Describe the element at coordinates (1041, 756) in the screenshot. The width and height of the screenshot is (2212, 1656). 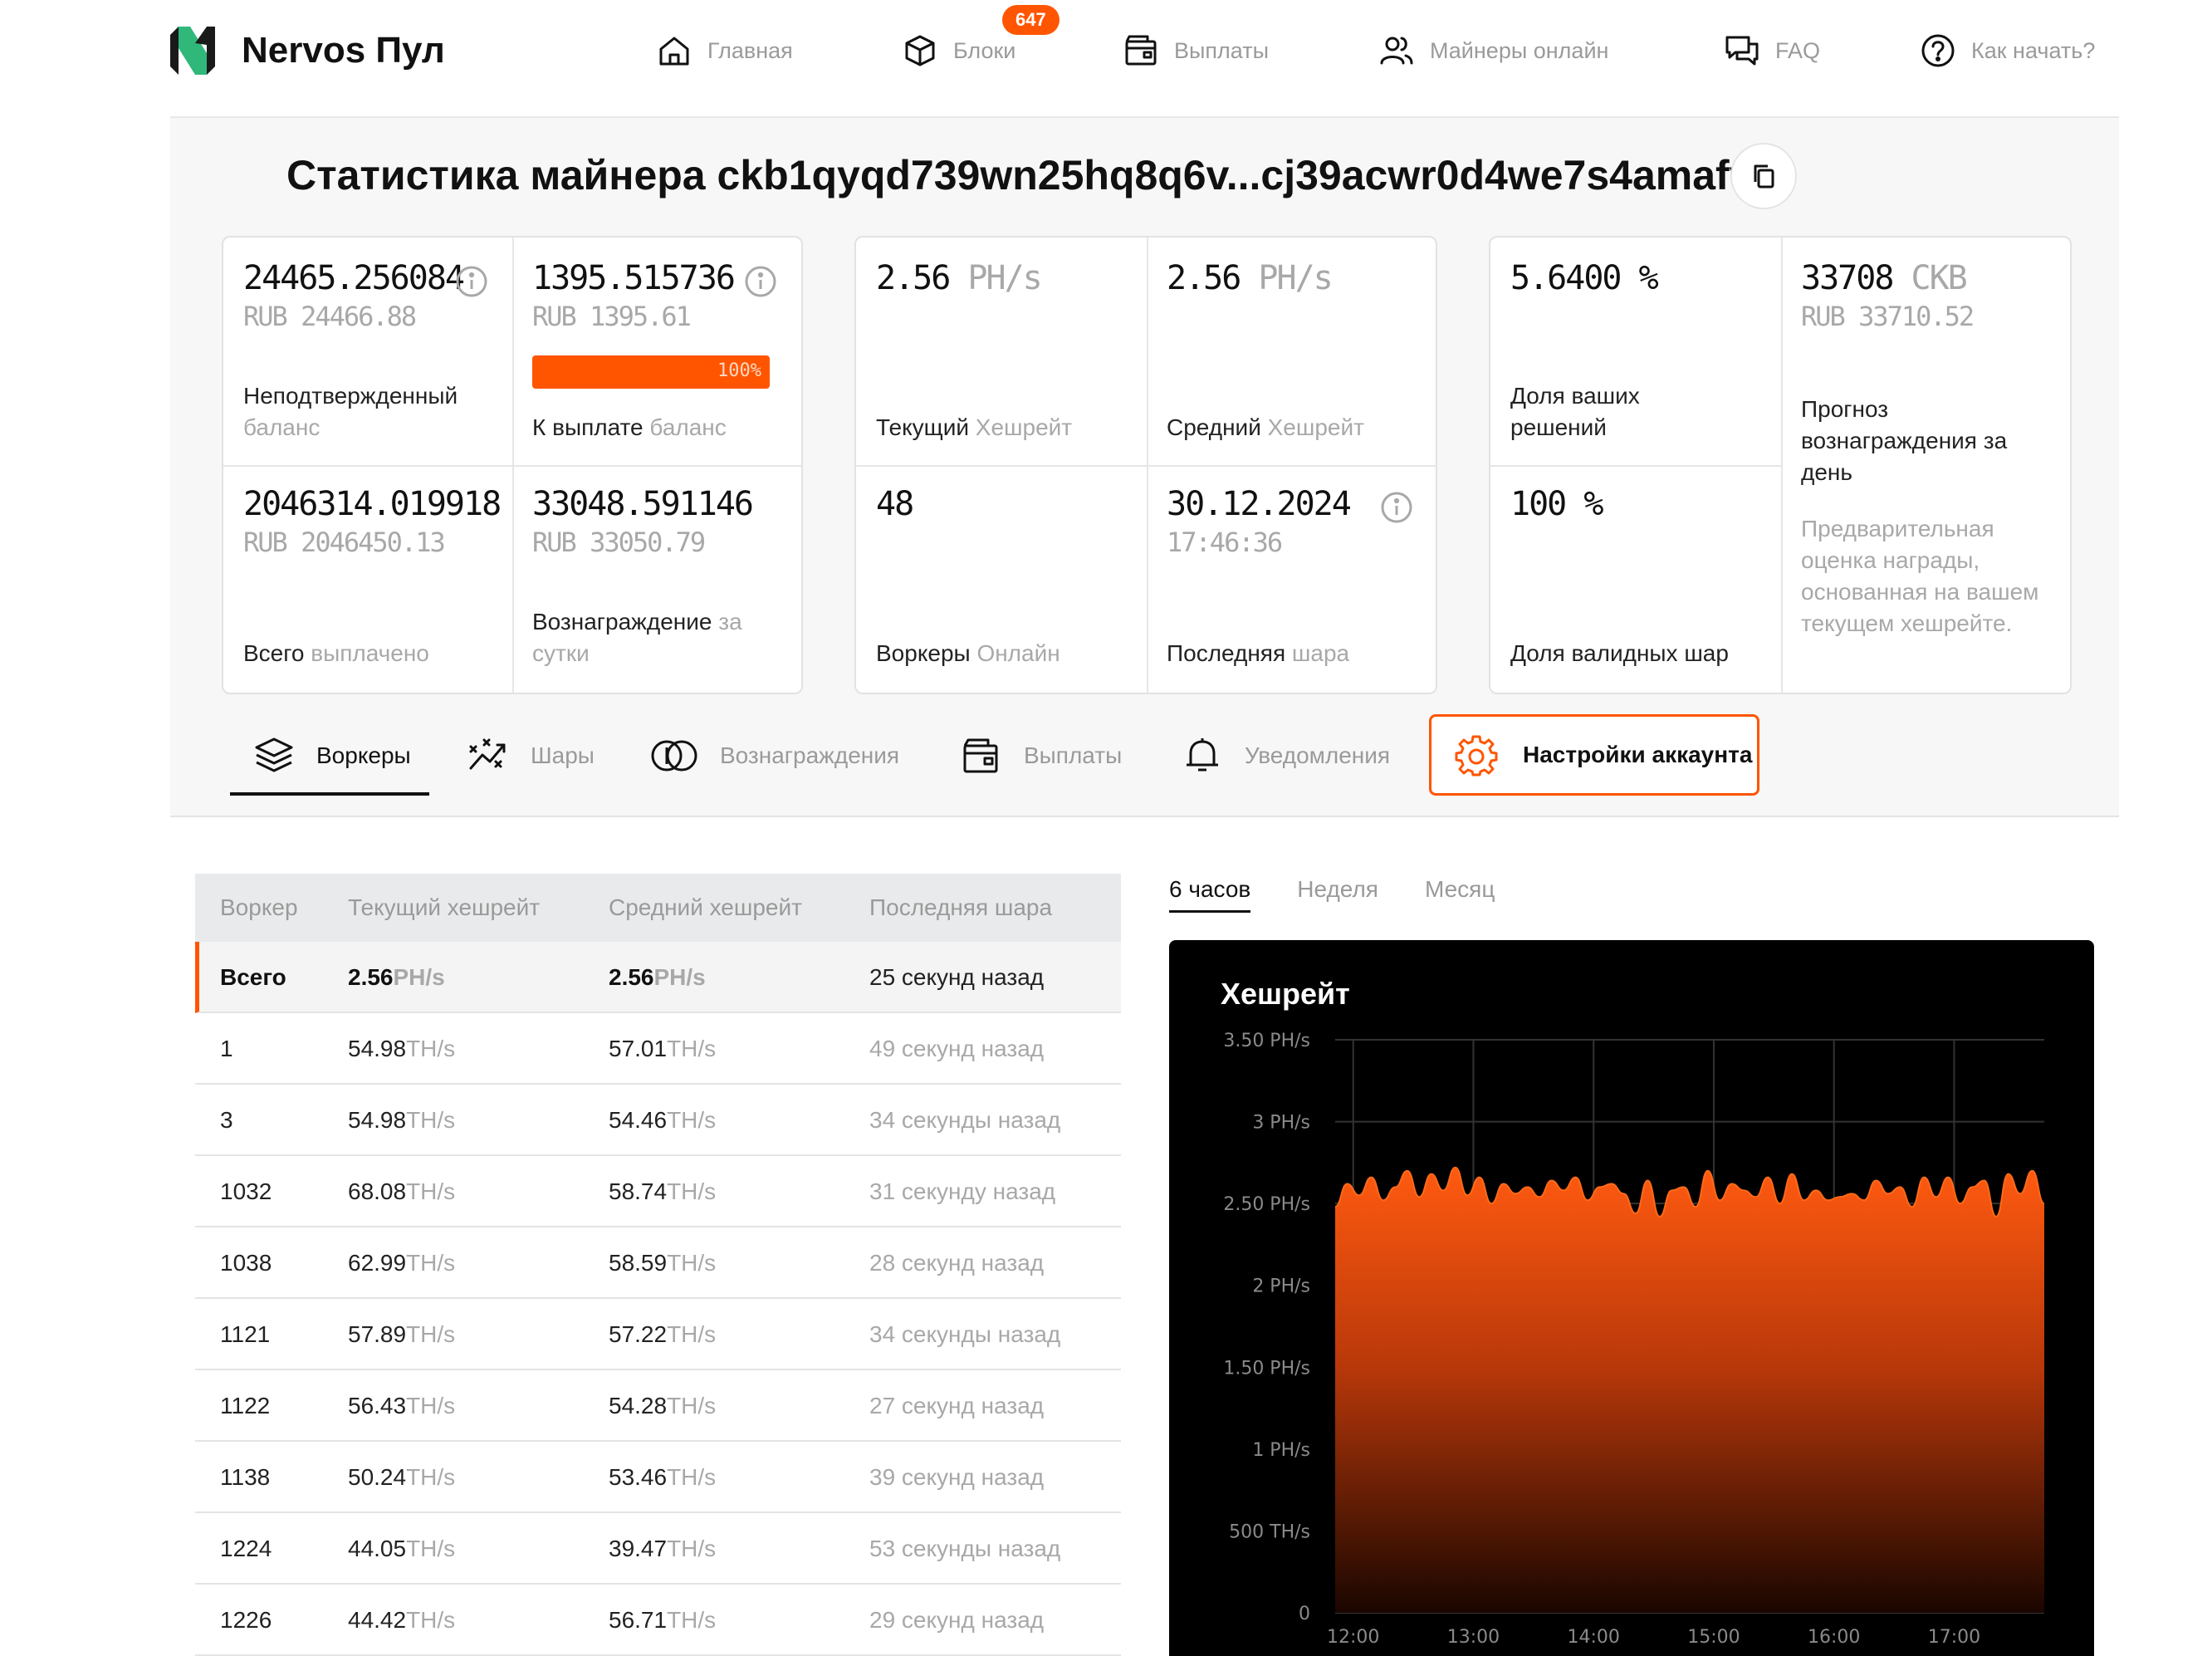
I see `tab-payouts: Выплаты` at that location.